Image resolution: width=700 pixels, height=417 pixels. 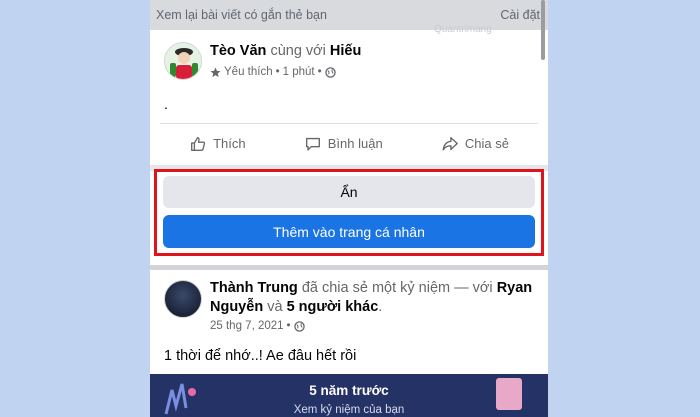 What do you see at coordinates (450, 143) in the screenshot?
I see `share-icon` at bounding box center [450, 143].